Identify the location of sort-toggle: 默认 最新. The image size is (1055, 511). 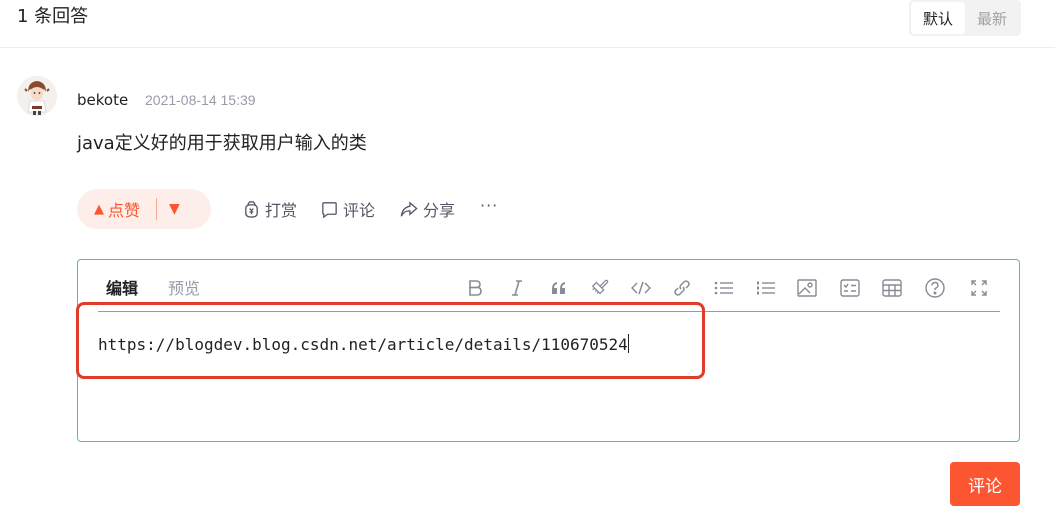
(965, 18).